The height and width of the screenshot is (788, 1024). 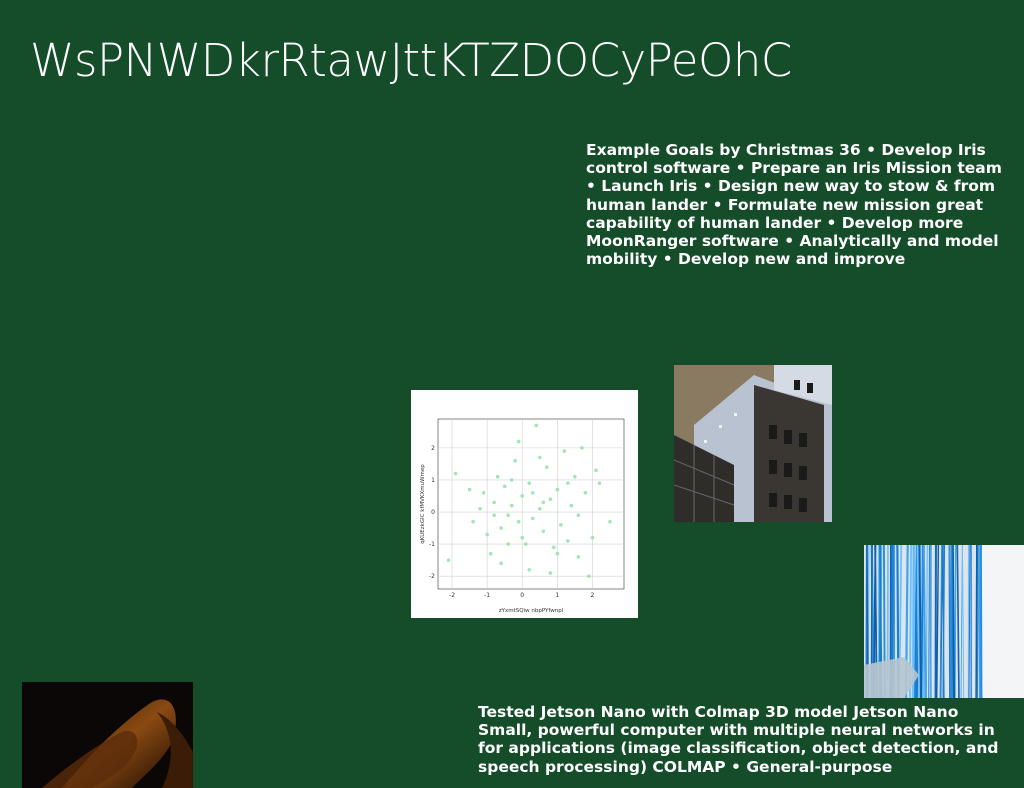 I want to click on y-axis-label: qKUEzkGIC kfMVKXmuWmep, so click(x=423, y=504).